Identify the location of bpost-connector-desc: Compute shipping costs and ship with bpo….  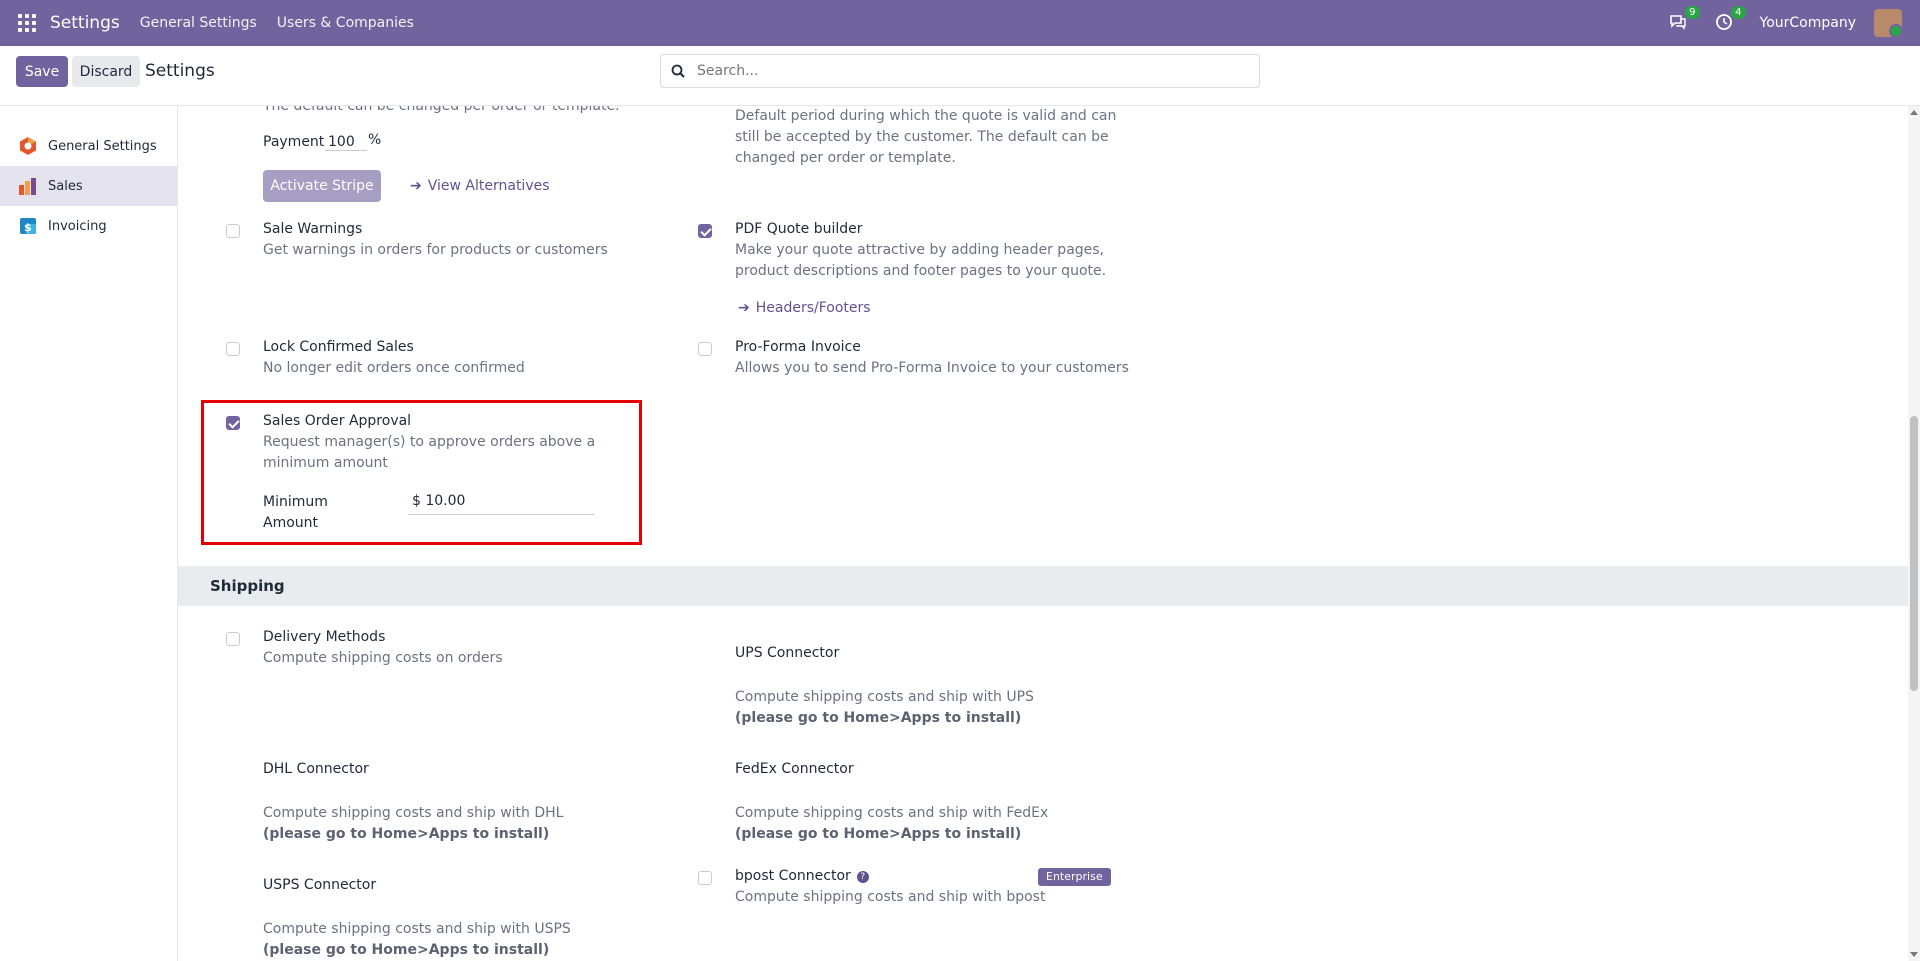
(890, 897).